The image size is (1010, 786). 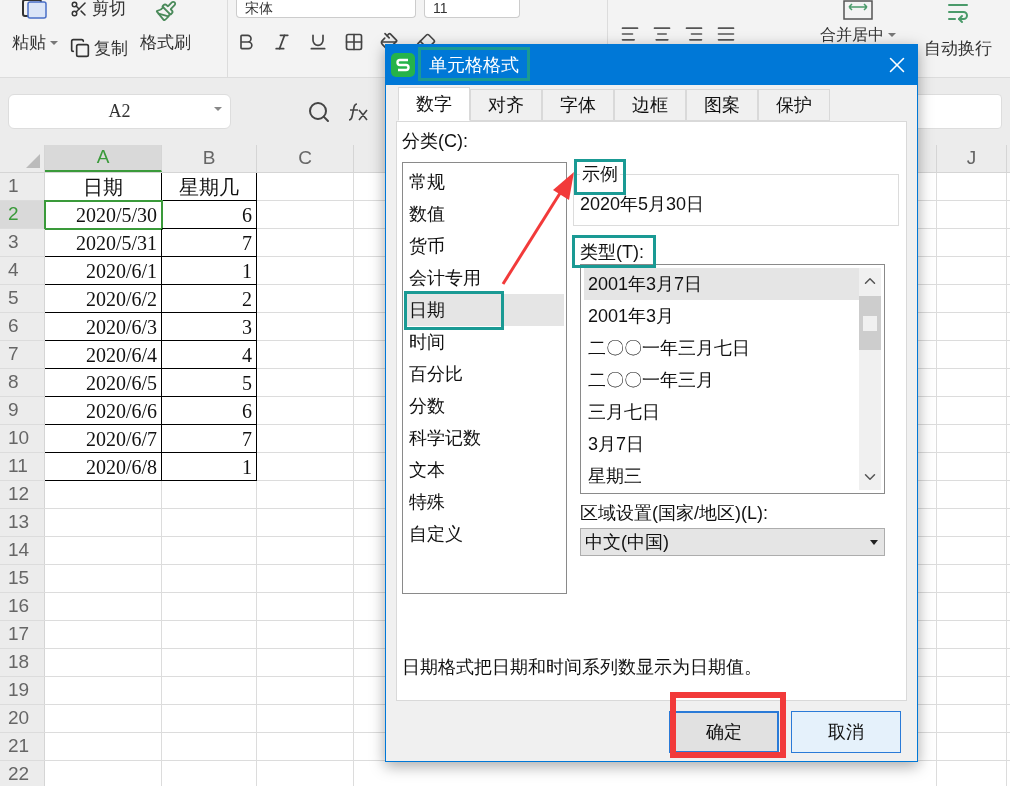 I want to click on column-header: C, so click(x=305, y=158).